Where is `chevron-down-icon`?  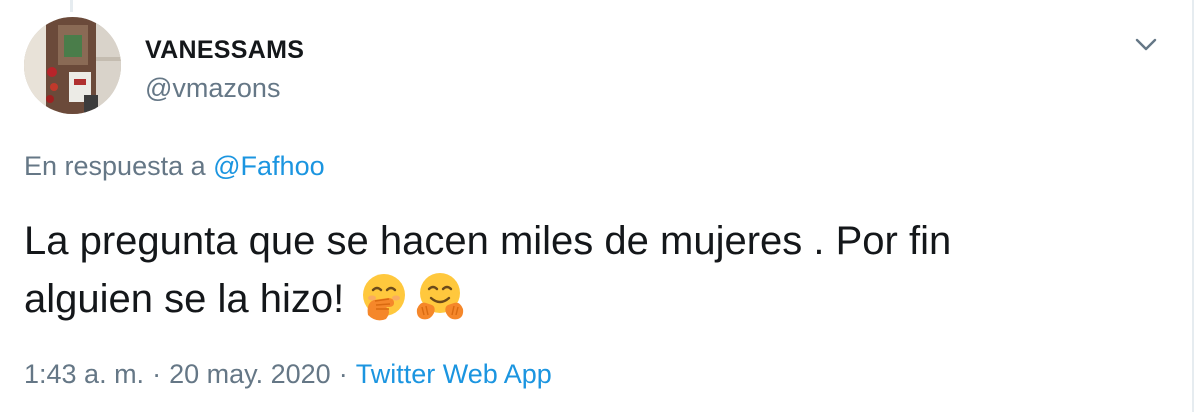
chevron-down-icon is located at coordinates (1146, 44).